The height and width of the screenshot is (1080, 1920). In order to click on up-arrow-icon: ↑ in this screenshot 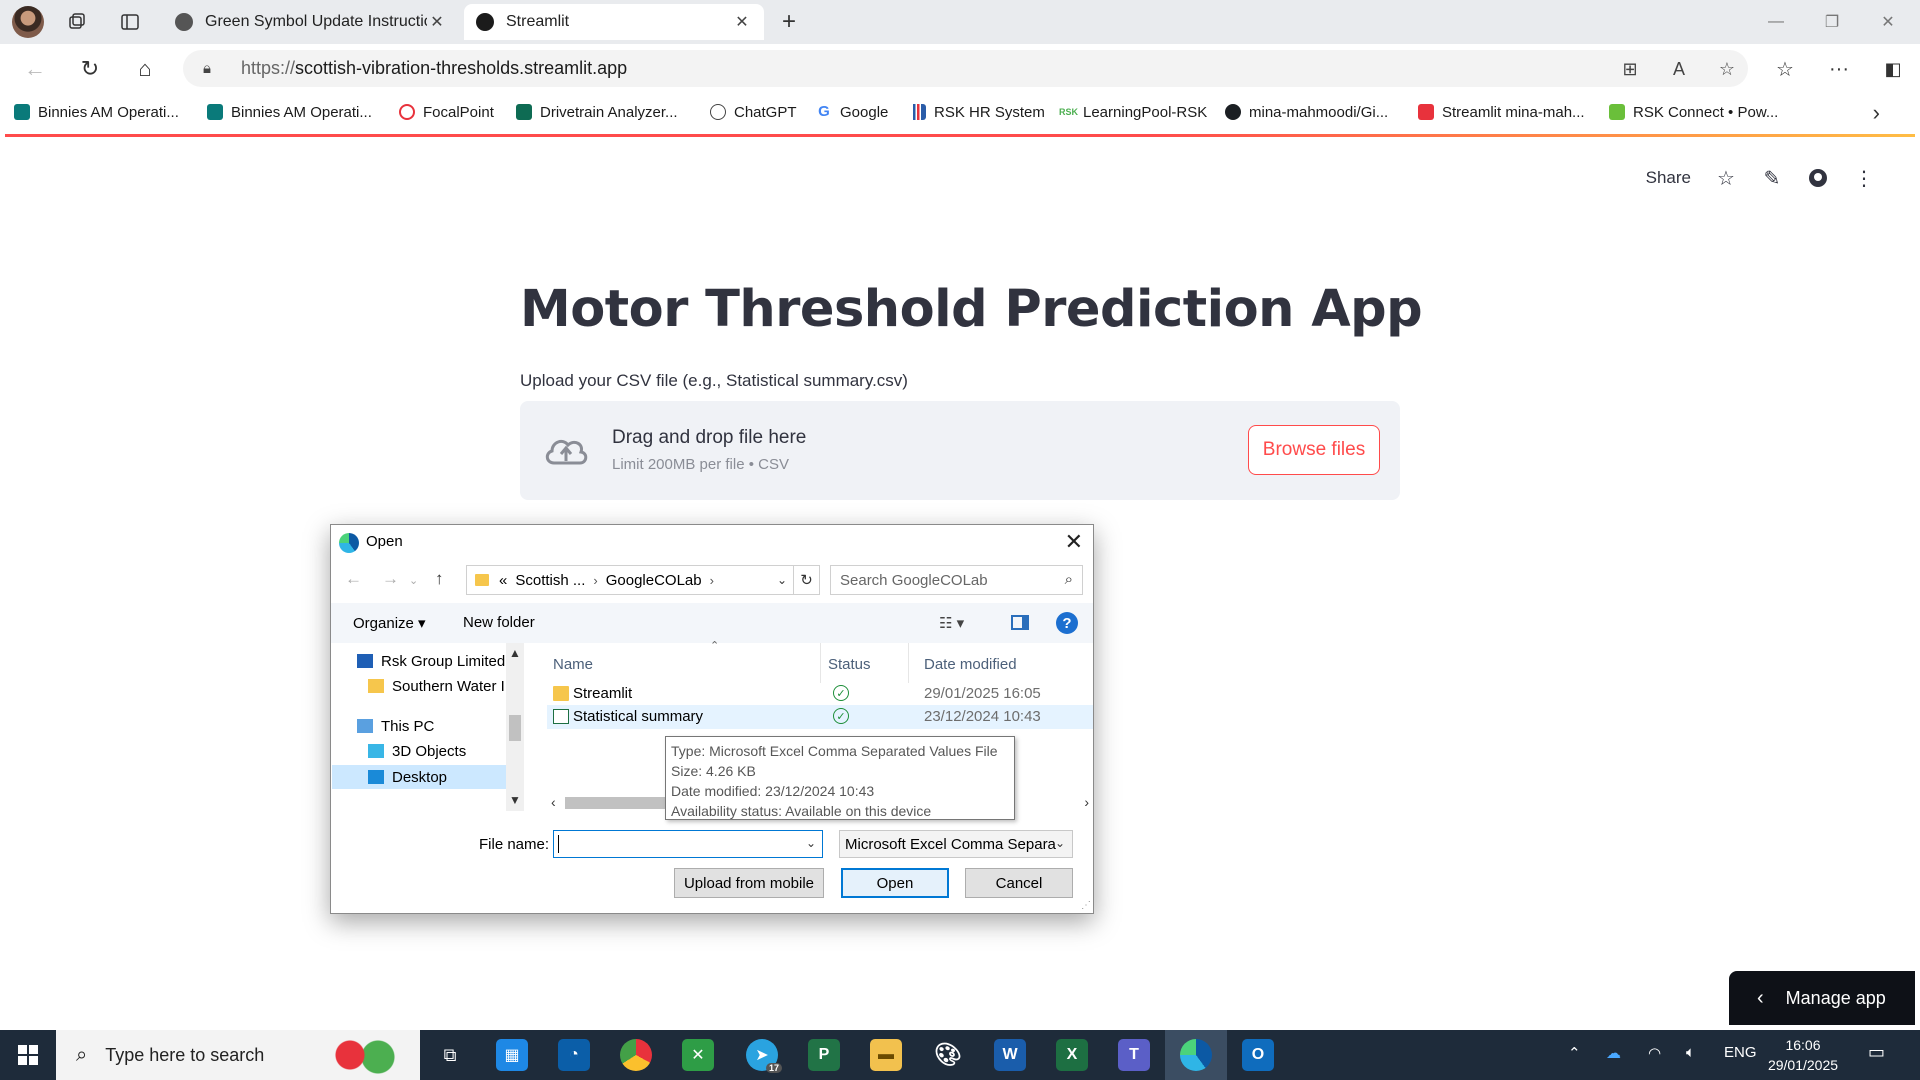, I will do `click(439, 579)`.